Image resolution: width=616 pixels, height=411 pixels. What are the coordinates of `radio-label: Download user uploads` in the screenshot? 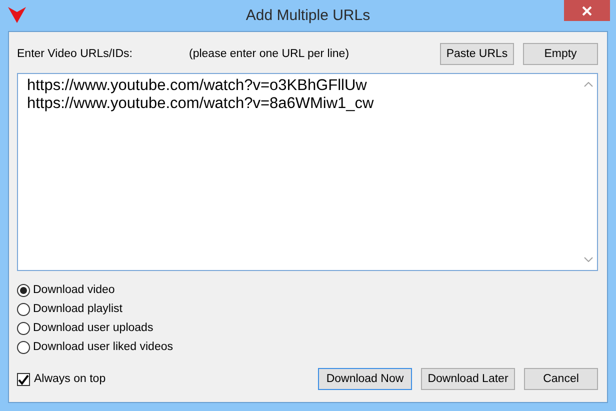 It's located at (93, 328).